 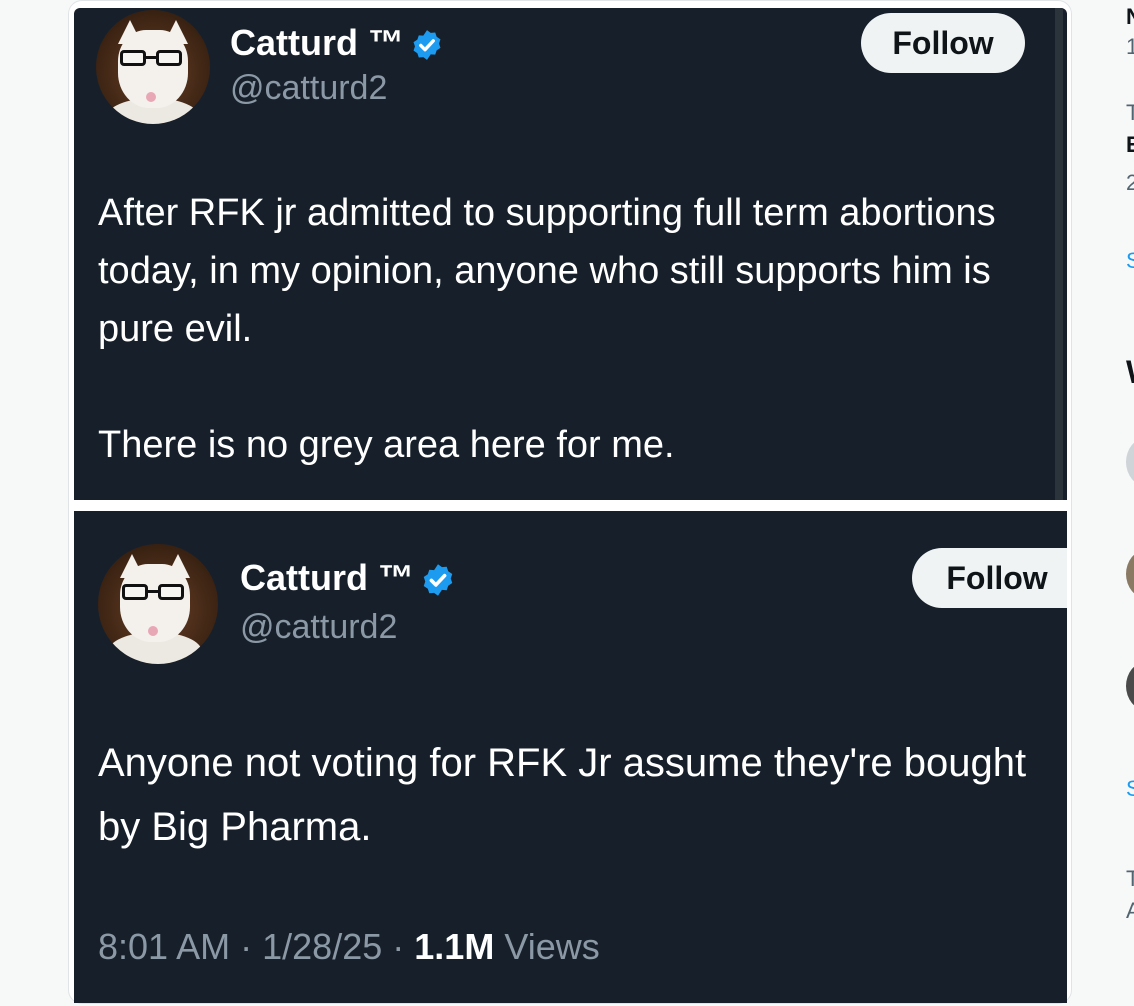 What do you see at coordinates (1130, 16) in the screenshot?
I see `sidebar-fragment: N` at bounding box center [1130, 16].